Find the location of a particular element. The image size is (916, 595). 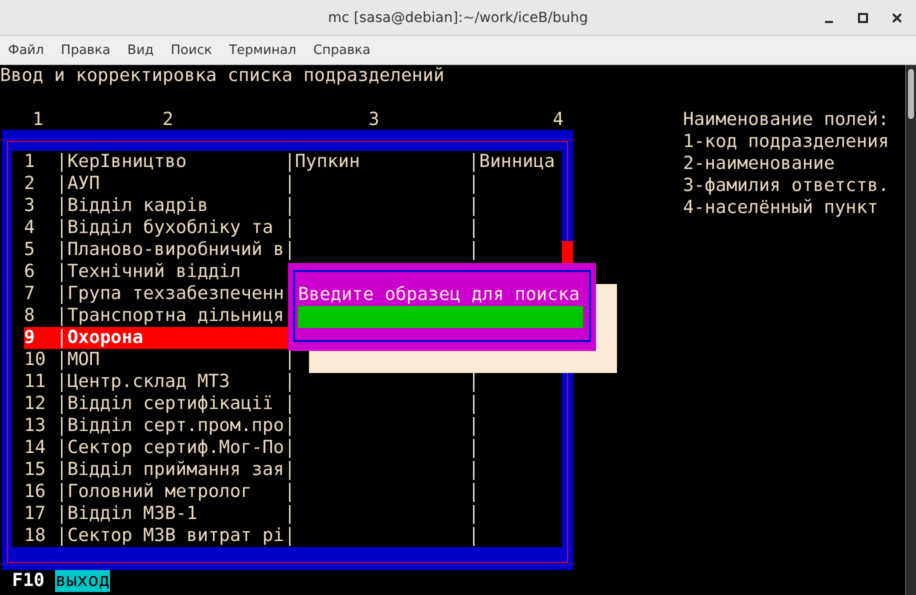

legend-line: 4-населённый пункт is located at coordinates (781, 208).